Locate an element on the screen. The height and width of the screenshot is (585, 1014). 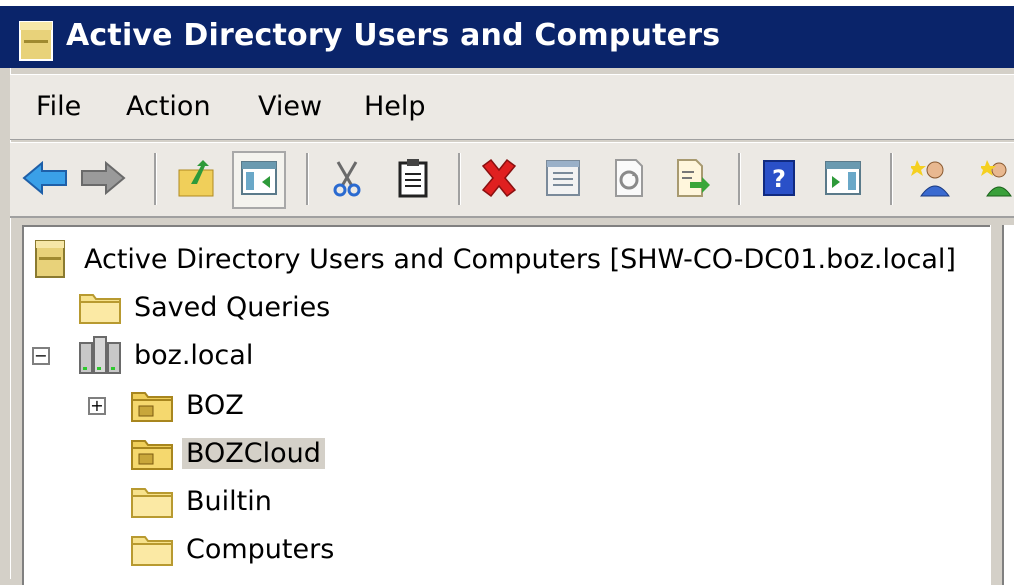
toolbar: ? is located at coordinates (512, 180).